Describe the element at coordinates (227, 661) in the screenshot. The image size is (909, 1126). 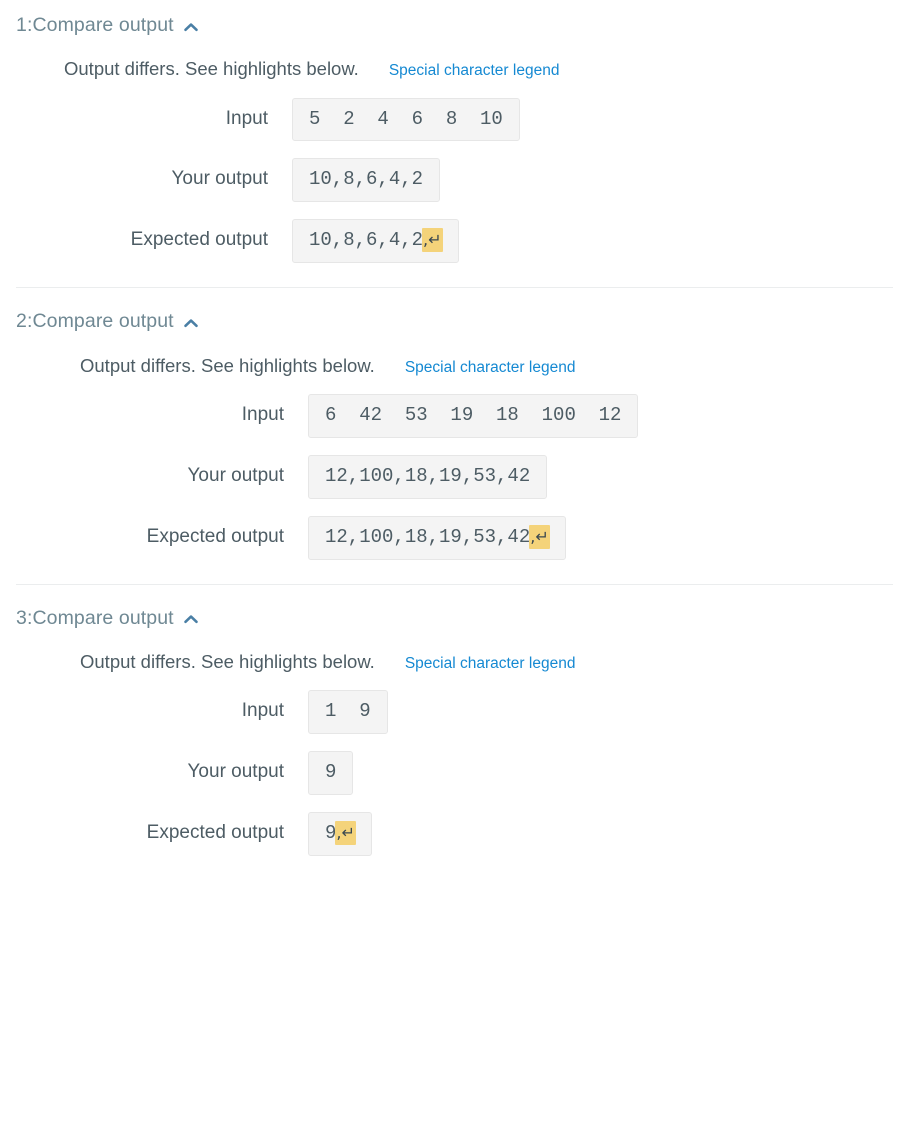
I see `status-text-3: Output differs. See highlights below.` at that location.